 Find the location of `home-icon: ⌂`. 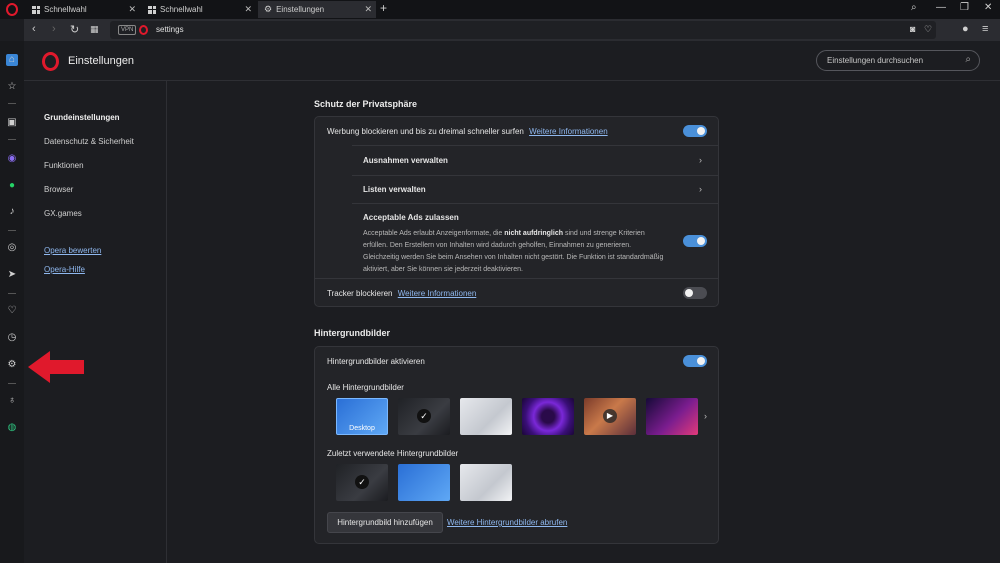

home-icon: ⌂ is located at coordinates (12, 60).